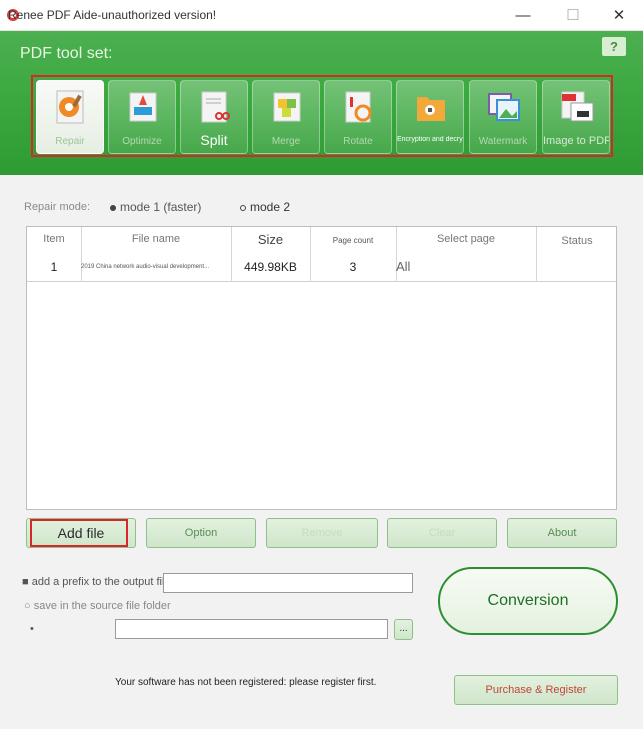  I want to click on repair-mode-label: Repair mode:, so click(57, 207).